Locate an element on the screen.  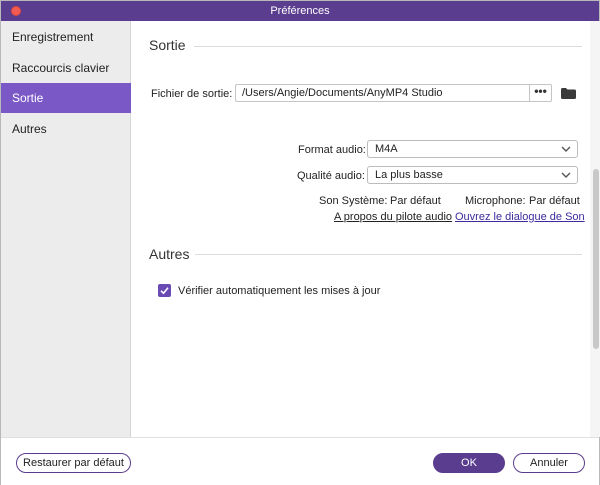
title-bar: Préférences is located at coordinates (300, 11).